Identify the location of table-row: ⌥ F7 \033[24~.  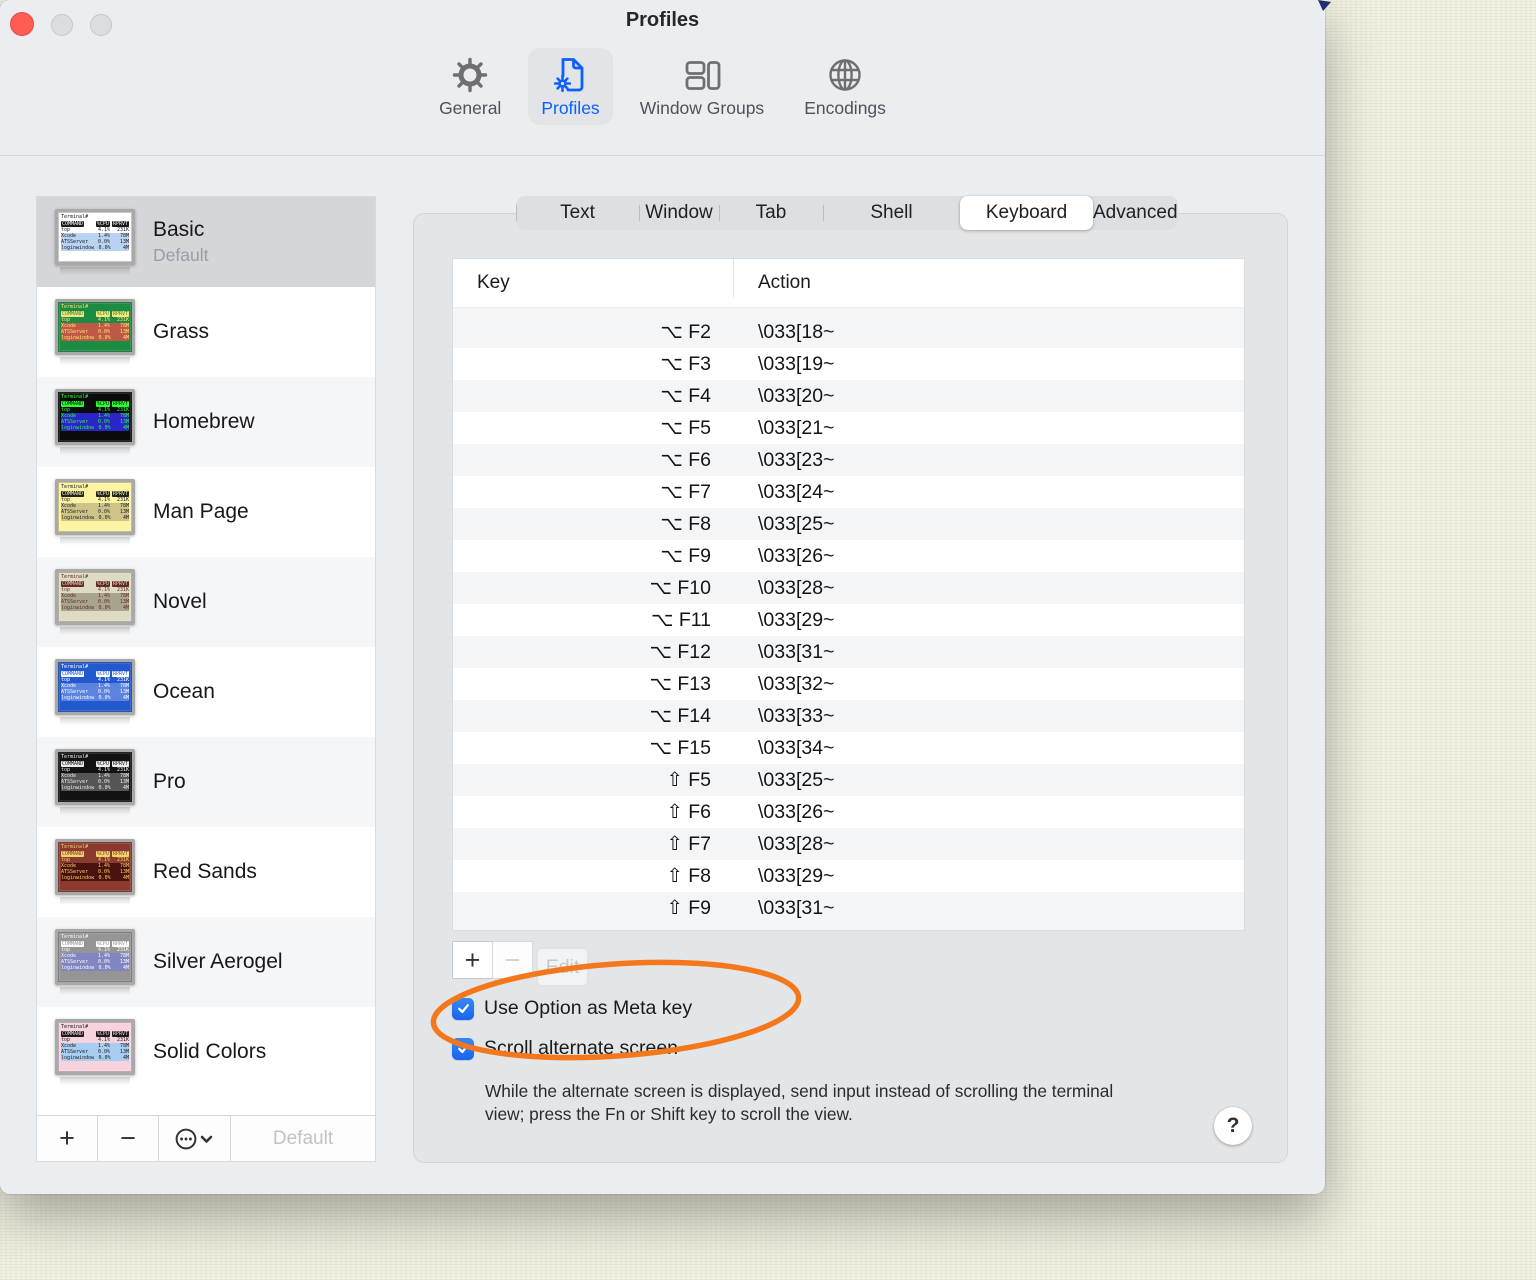
(848, 492).